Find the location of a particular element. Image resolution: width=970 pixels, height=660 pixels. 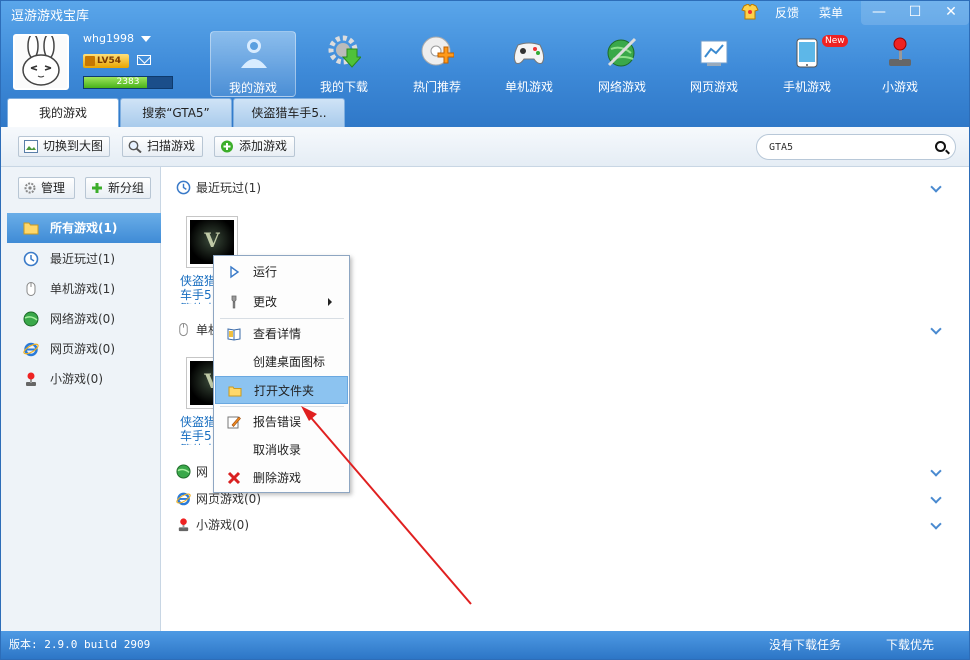

nav-mobile-games: New 手机游戏 is located at coordinates (807, 64).